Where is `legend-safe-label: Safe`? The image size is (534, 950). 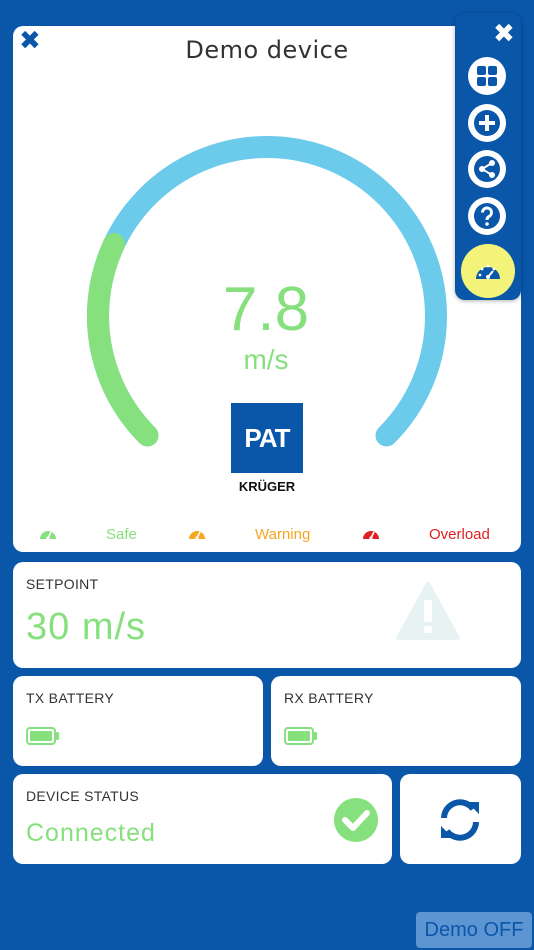 legend-safe-label: Safe is located at coordinates (121, 534).